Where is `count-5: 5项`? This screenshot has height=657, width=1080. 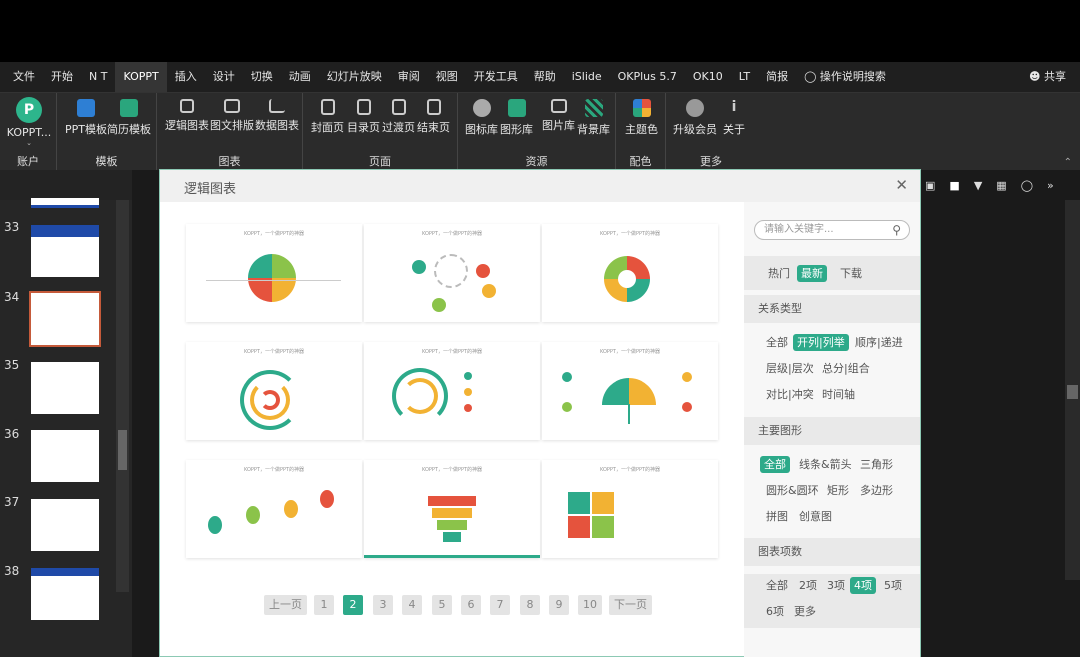 count-5: 5项 is located at coordinates (893, 585).